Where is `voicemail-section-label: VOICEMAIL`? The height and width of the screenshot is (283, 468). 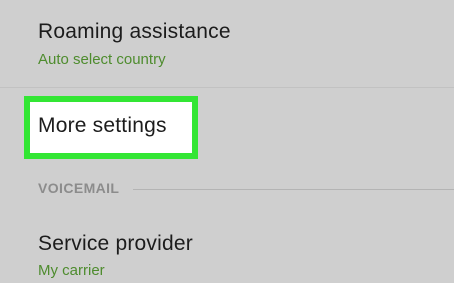
voicemail-section-label: VOICEMAIL is located at coordinates (79, 188).